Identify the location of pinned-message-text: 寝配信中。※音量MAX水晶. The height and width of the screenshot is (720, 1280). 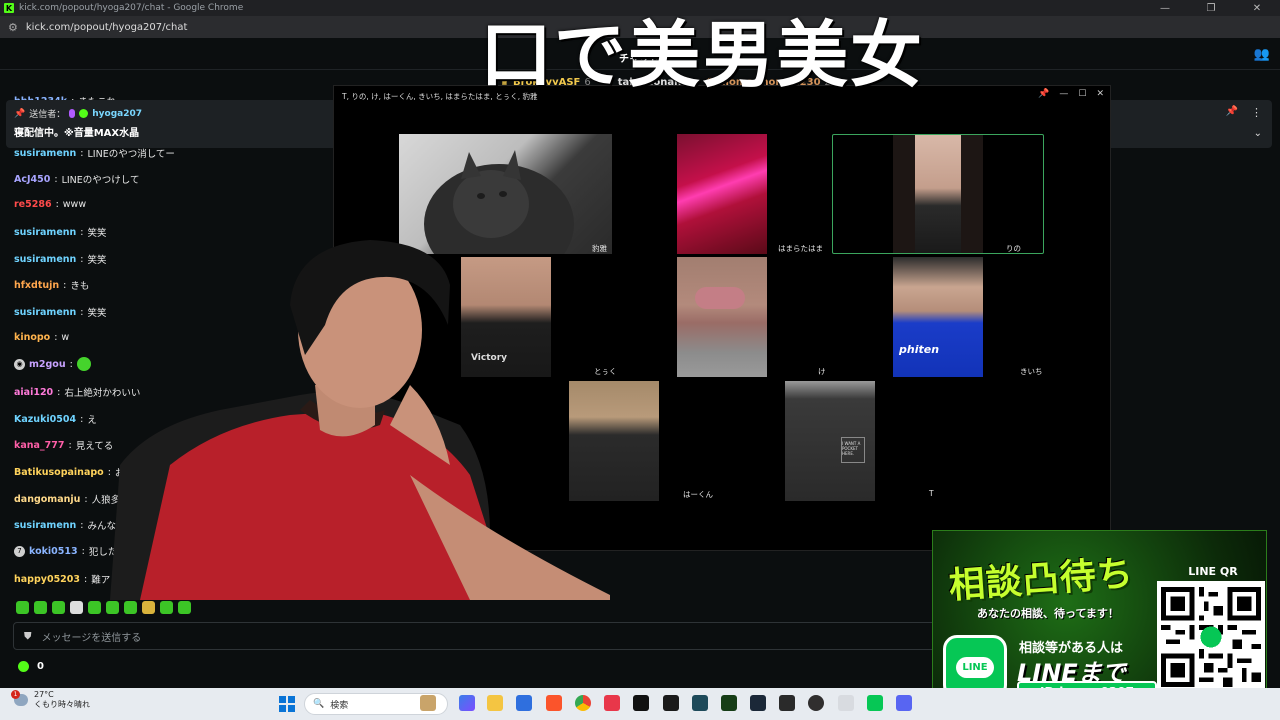
(77, 133).